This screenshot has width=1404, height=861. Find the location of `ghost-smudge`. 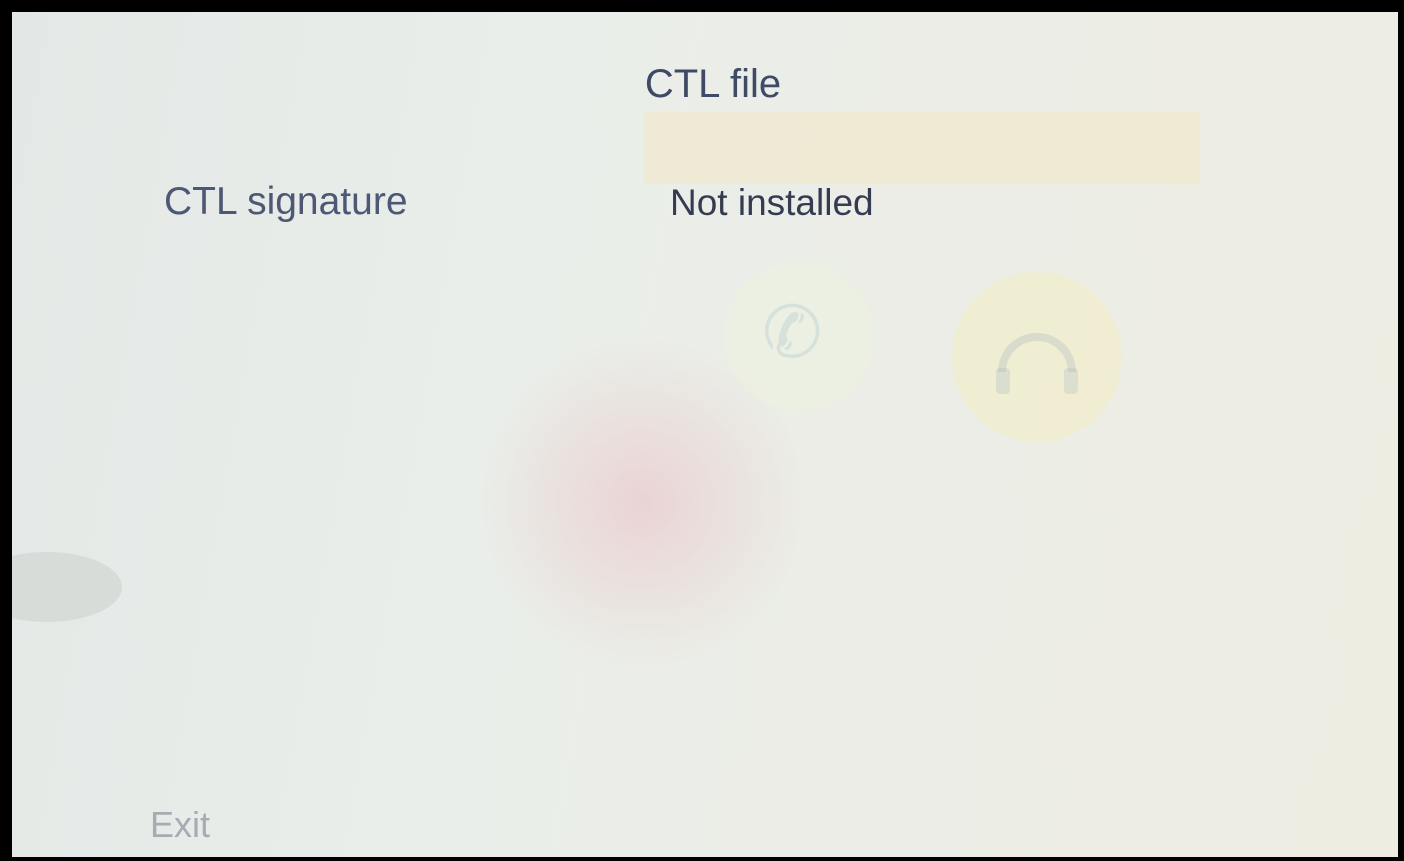

ghost-smudge is located at coordinates (67, 587).